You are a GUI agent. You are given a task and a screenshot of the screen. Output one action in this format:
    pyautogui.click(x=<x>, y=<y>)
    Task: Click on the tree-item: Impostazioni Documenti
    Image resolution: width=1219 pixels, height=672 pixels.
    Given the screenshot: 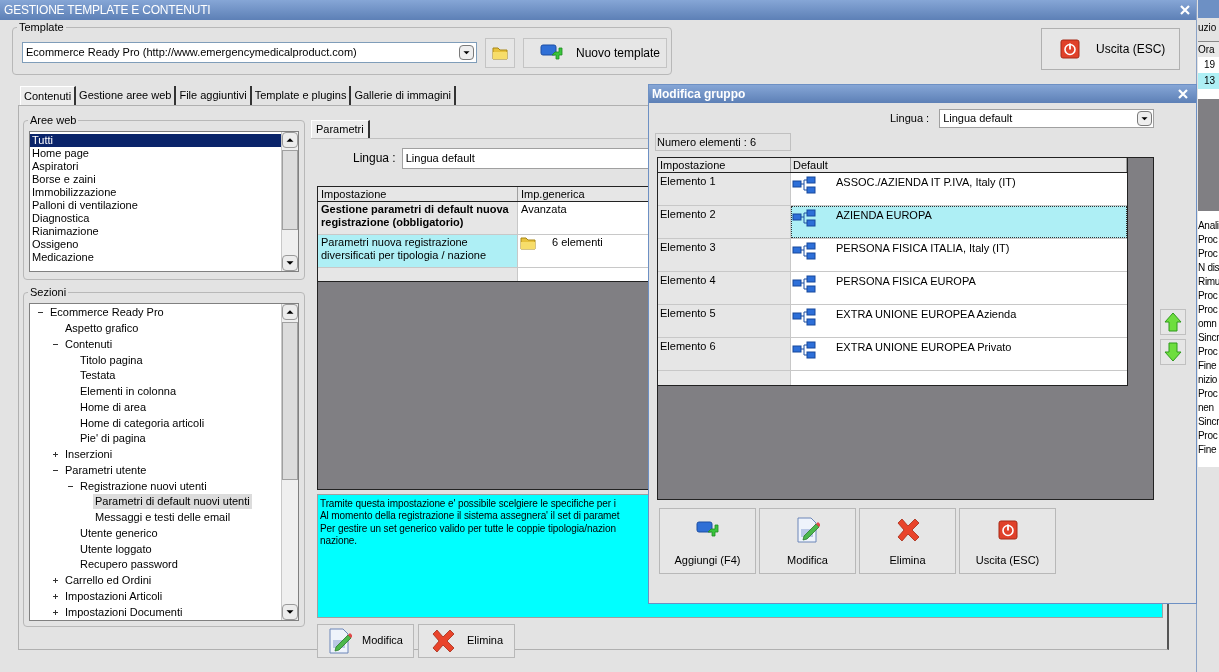 What is the action you would take?
    pyautogui.click(x=124, y=612)
    